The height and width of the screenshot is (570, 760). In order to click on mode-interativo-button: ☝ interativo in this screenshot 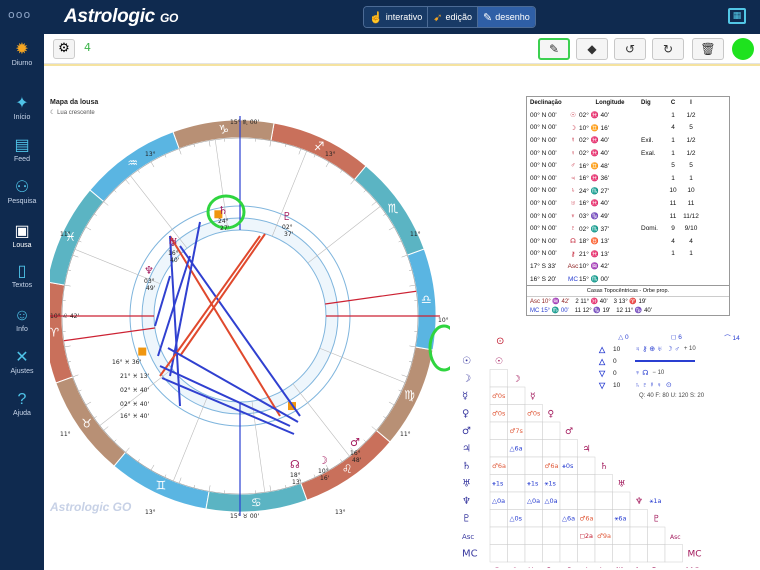, I will do `click(396, 17)`.